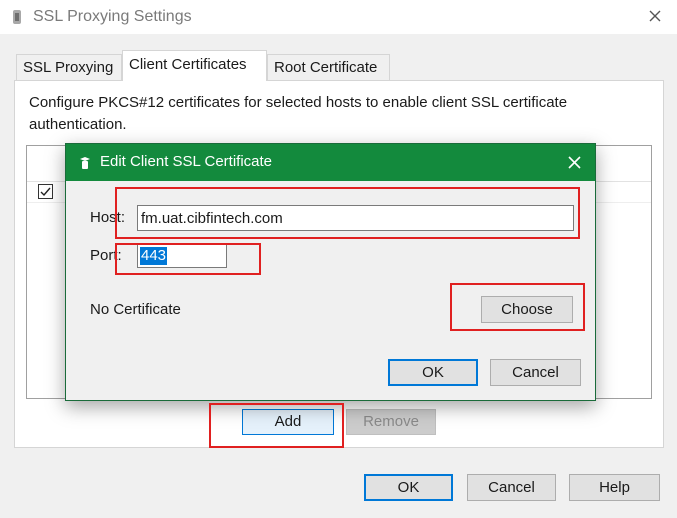  What do you see at coordinates (338, 17) in the screenshot?
I see `window-titlebar: SSL Proxying Settings` at bounding box center [338, 17].